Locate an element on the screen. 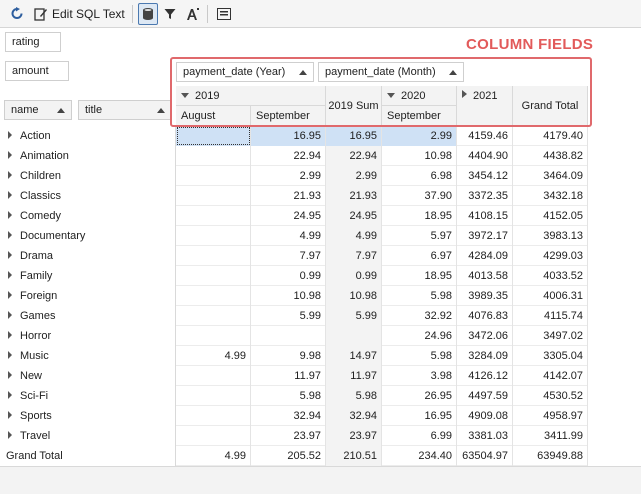 The image size is (641, 494). data-cell: 11.97 is located at coordinates (354, 376).